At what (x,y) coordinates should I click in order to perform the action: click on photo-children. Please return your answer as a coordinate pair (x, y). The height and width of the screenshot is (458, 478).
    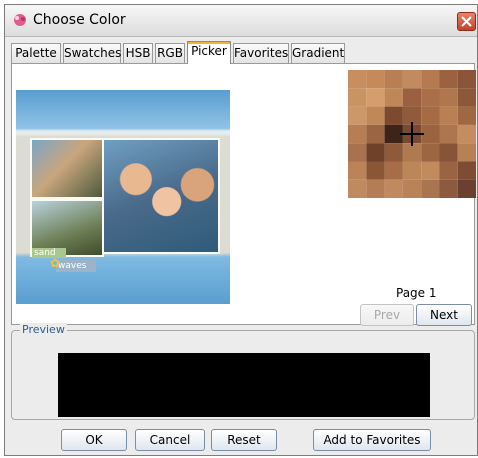
    Looking at the image, I should click on (67, 168).